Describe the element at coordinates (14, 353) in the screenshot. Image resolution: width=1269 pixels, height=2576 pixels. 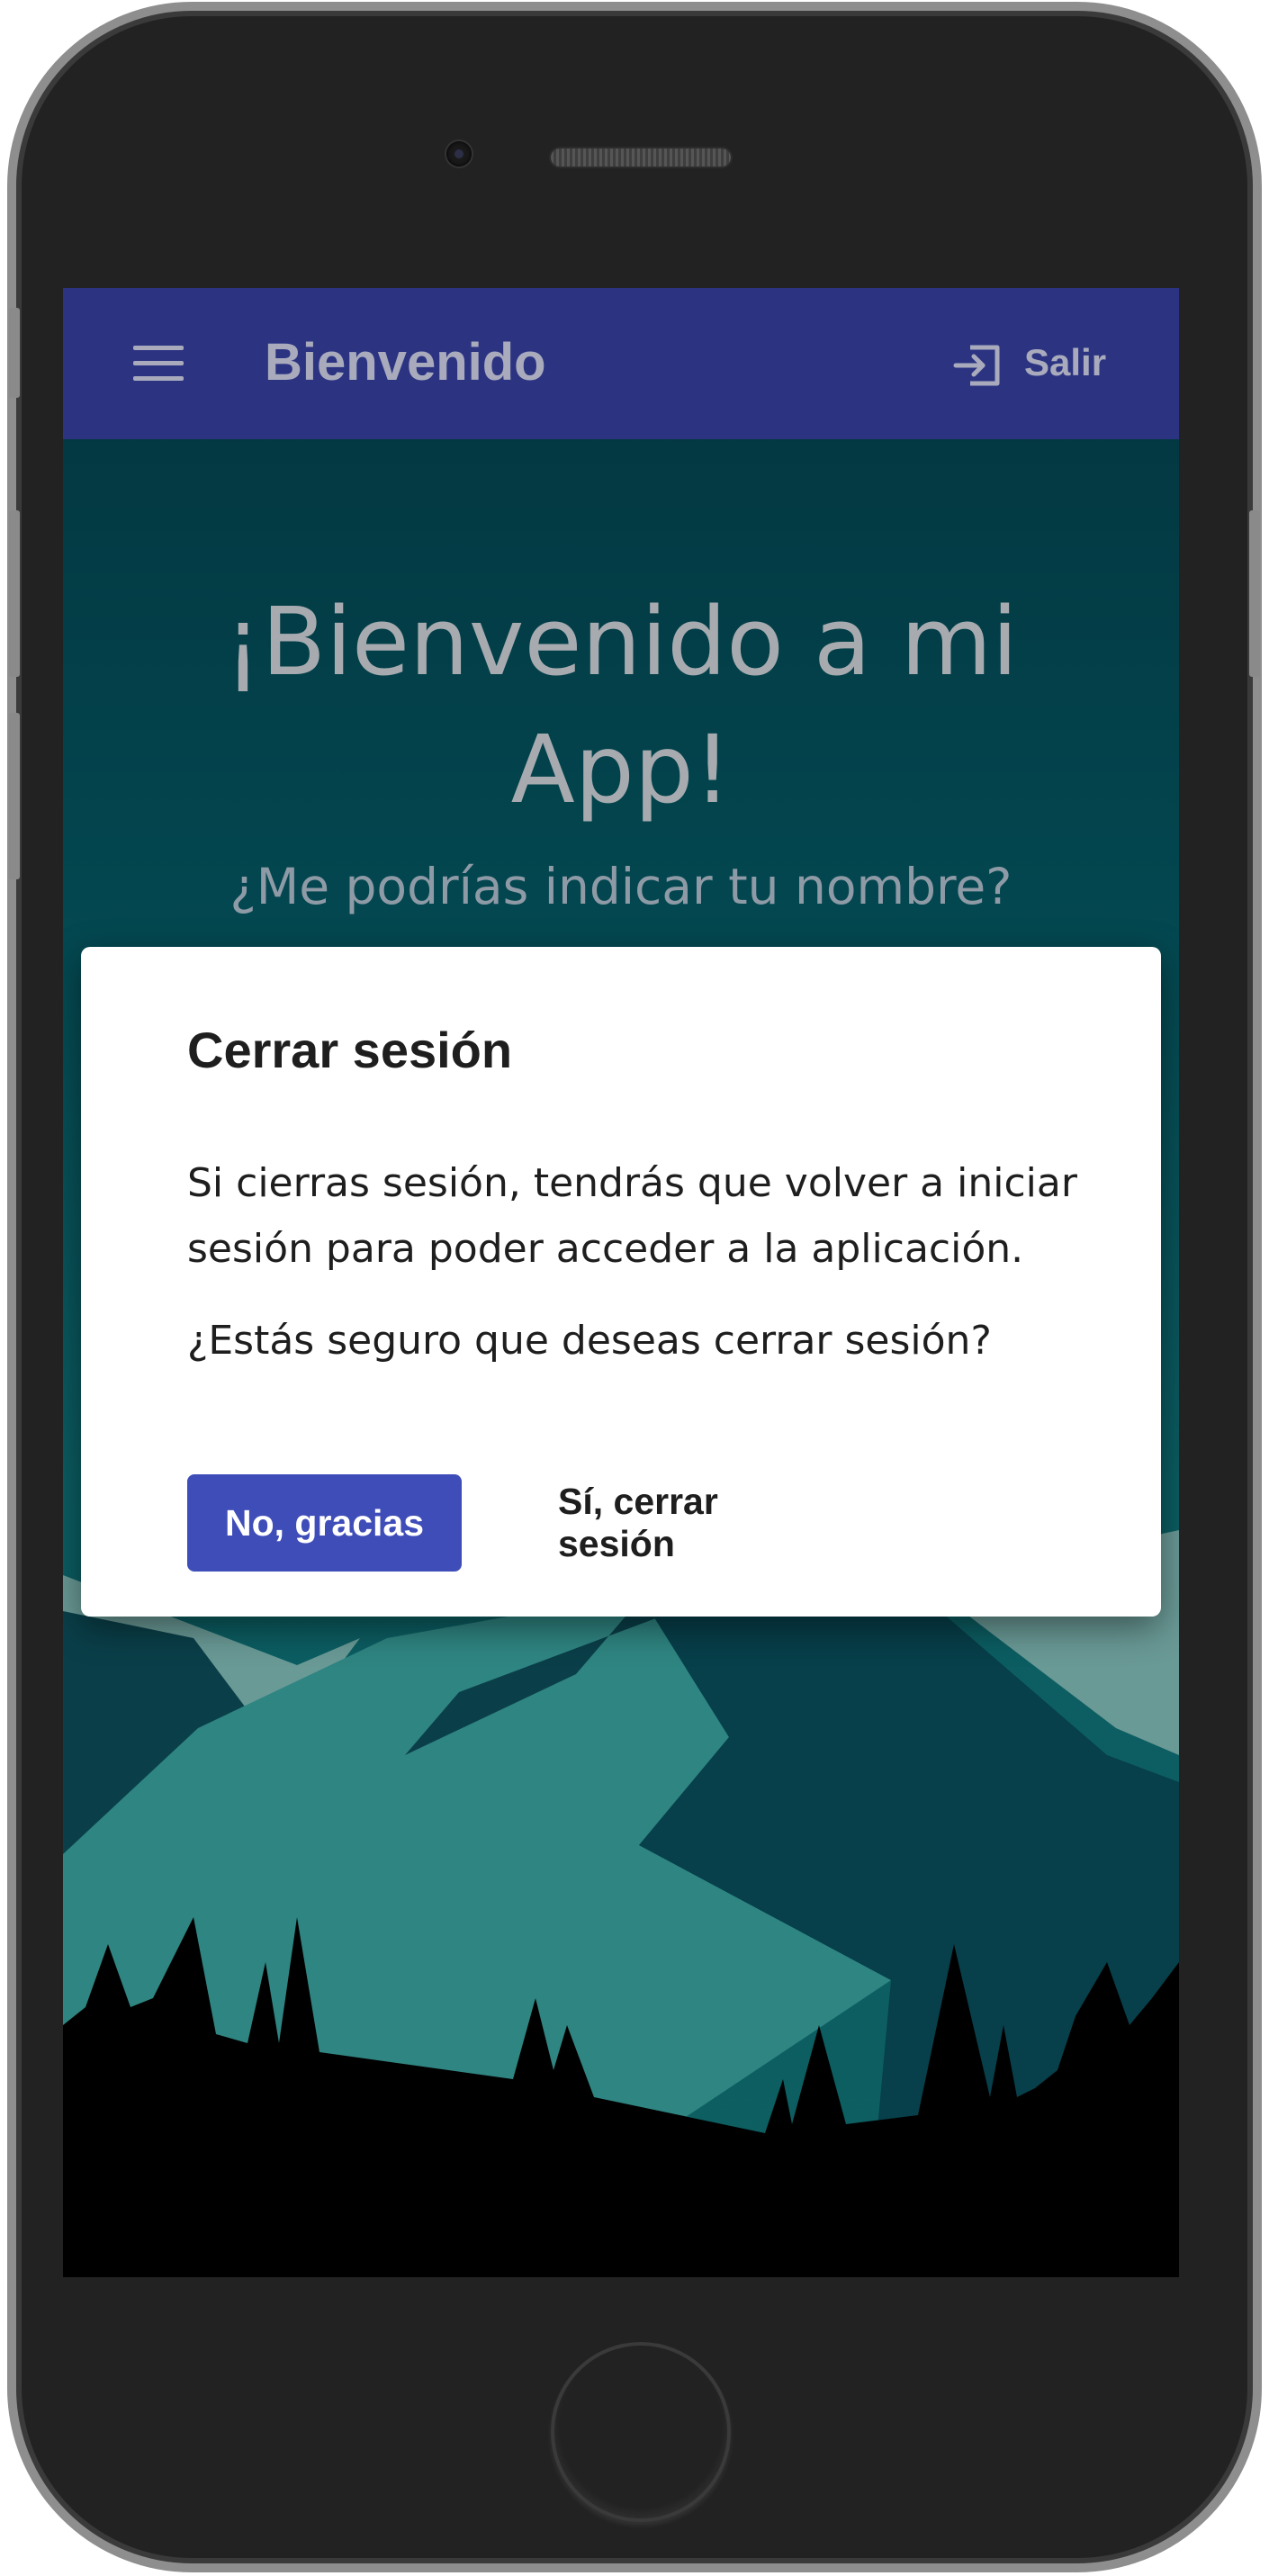
I see `silent-switch` at that location.